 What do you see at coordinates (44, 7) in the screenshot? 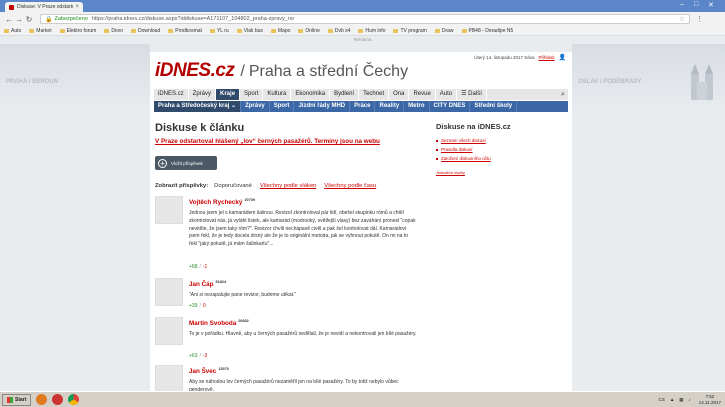
I see `browser-tab: Diskuse: V Praze odstartov ×` at bounding box center [44, 7].